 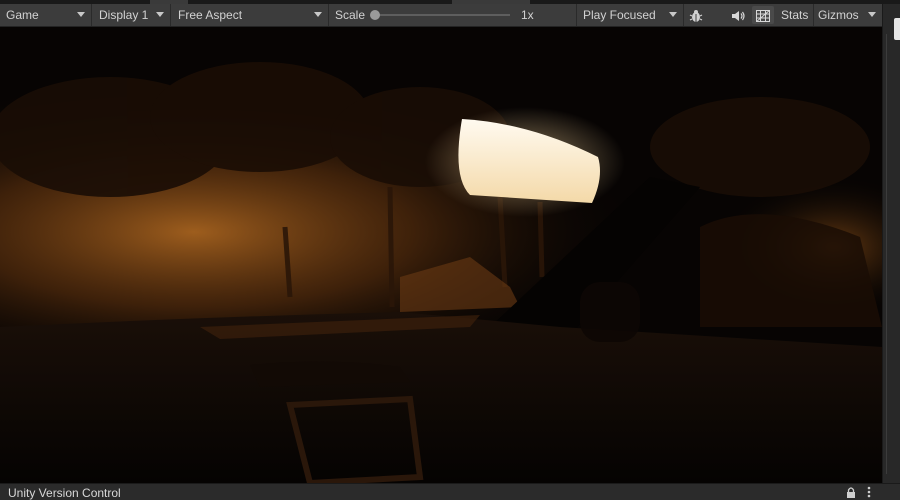 What do you see at coordinates (619, 15) in the screenshot?
I see `play-mode-label: Play Focused` at bounding box center [619, 15].